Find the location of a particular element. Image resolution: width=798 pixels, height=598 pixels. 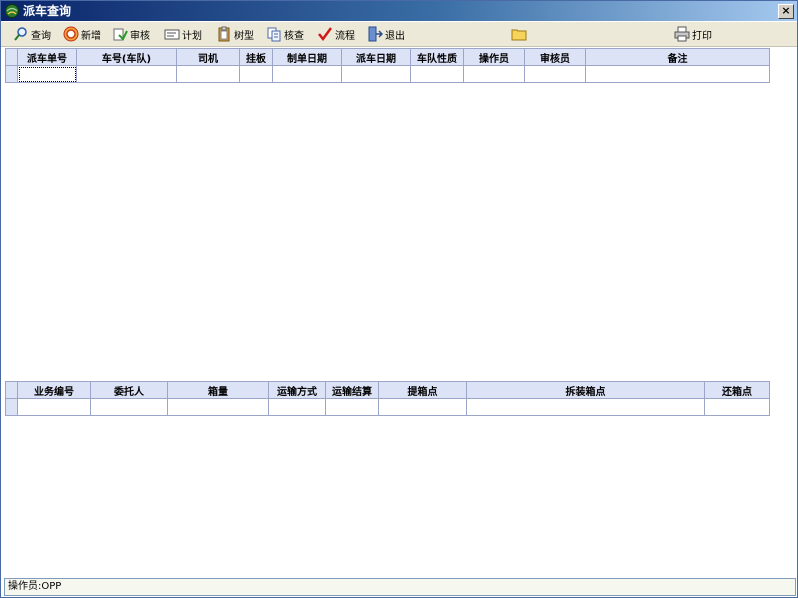

query-button: 查询 is located at coordinates (32, 34).